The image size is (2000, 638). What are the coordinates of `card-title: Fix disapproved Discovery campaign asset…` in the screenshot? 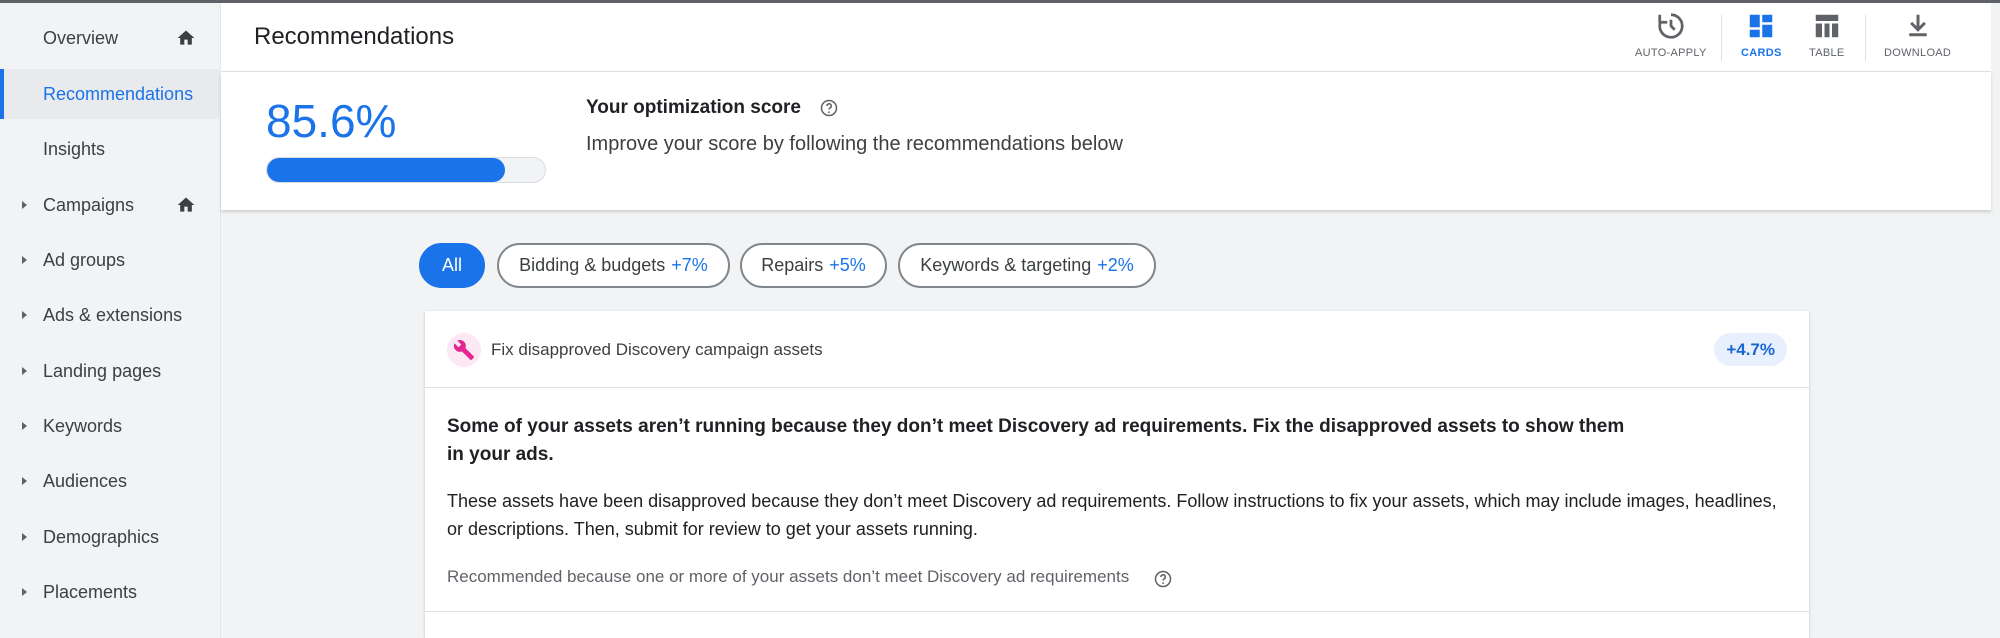 It's located at (657, 349).